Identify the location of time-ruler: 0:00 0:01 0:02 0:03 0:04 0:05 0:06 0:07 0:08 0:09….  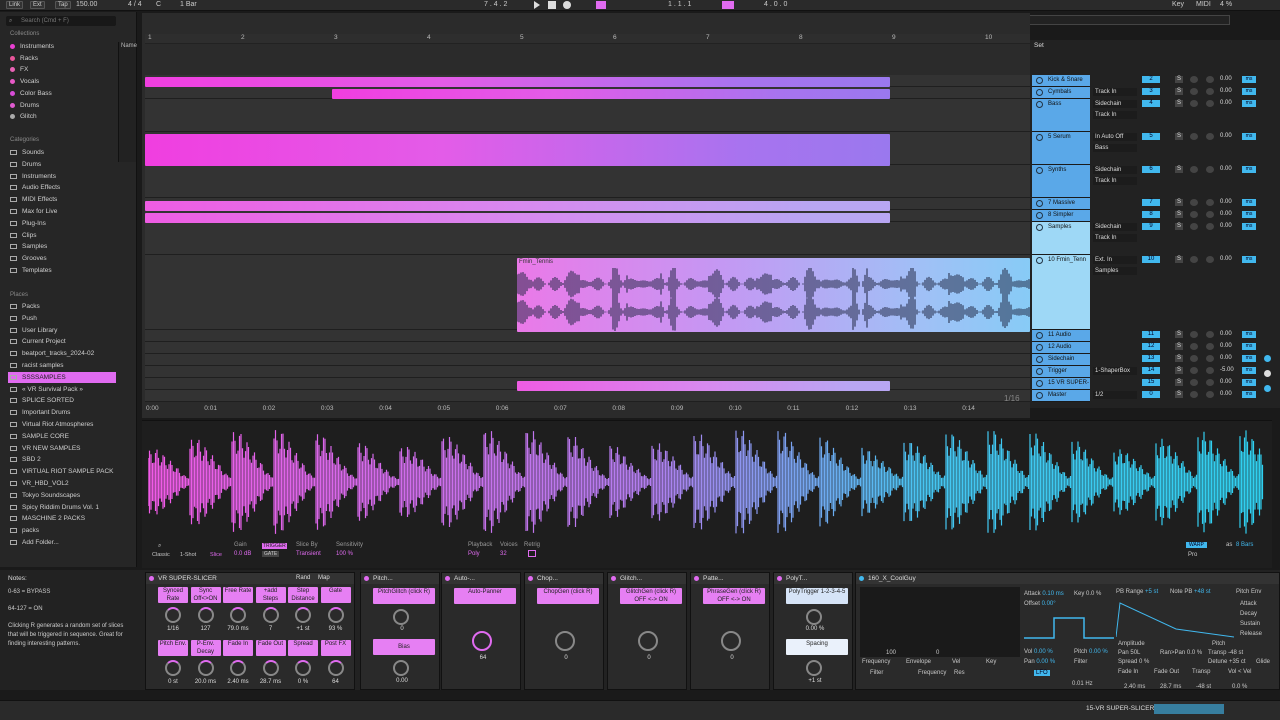
(587, 408).